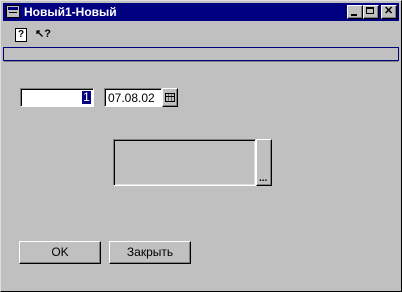  Describe the element at coordinates (184, 162) in the screenshot. I see `reference-field` at that location.